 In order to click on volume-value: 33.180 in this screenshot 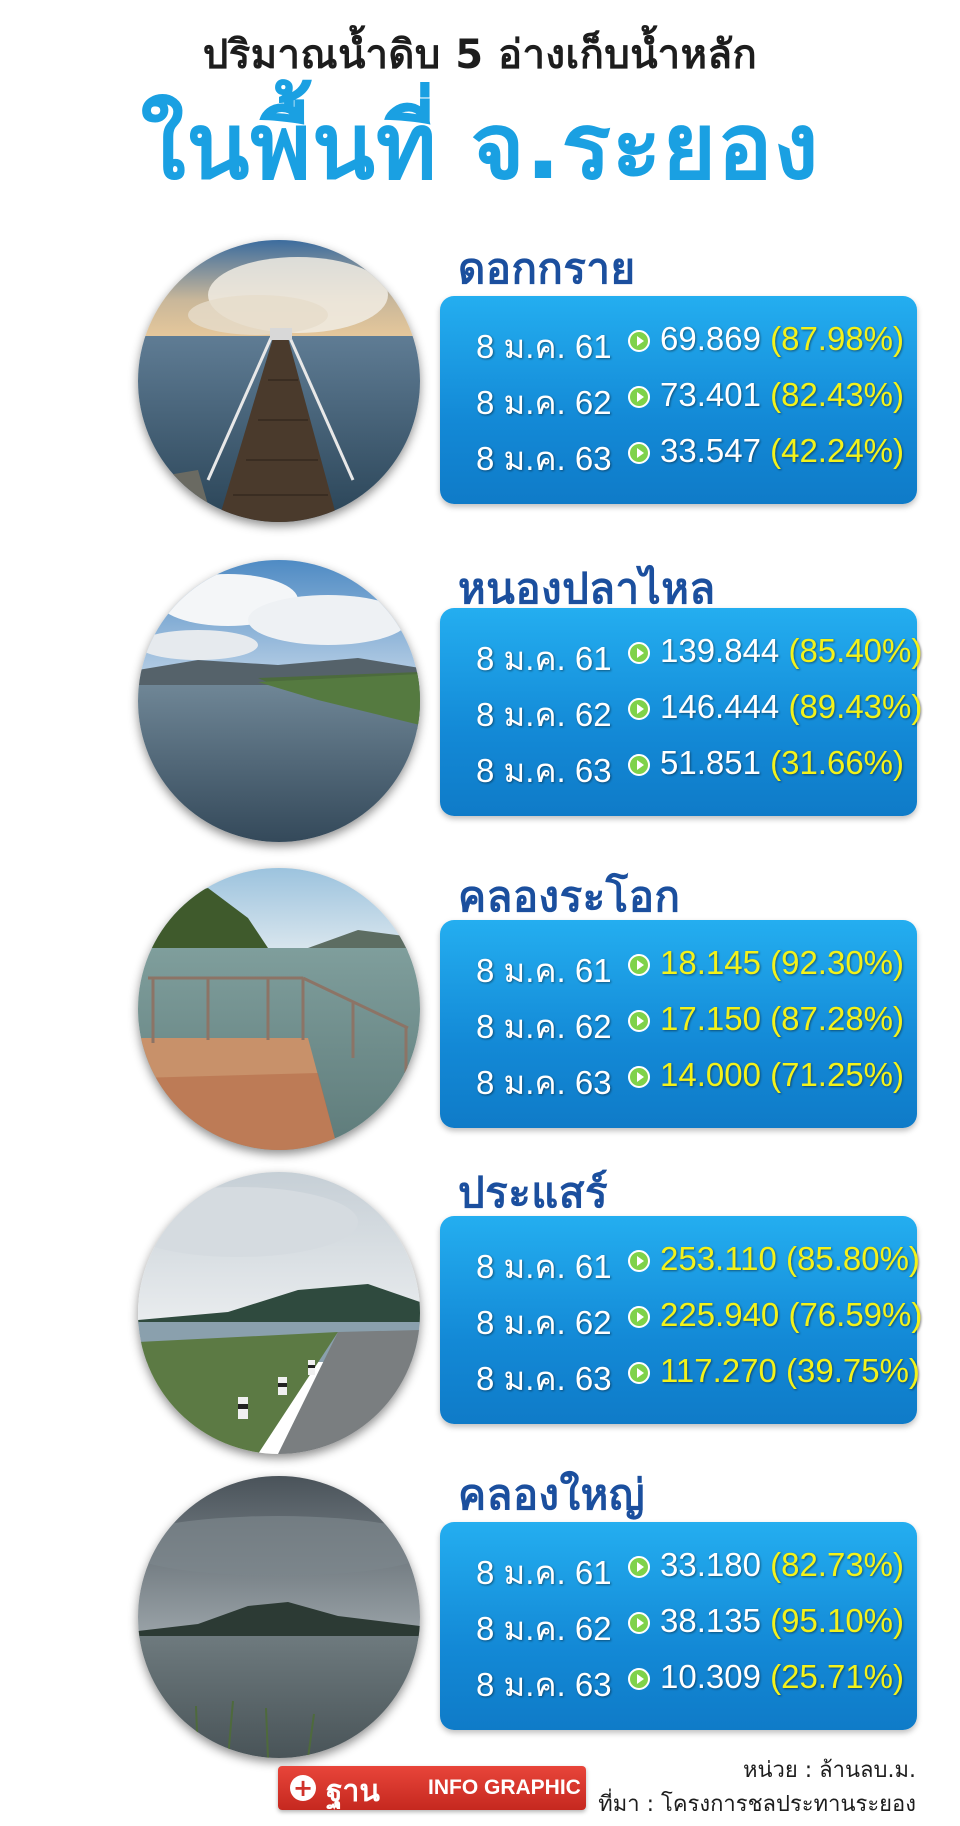, I will do `click(710, 1564)`.